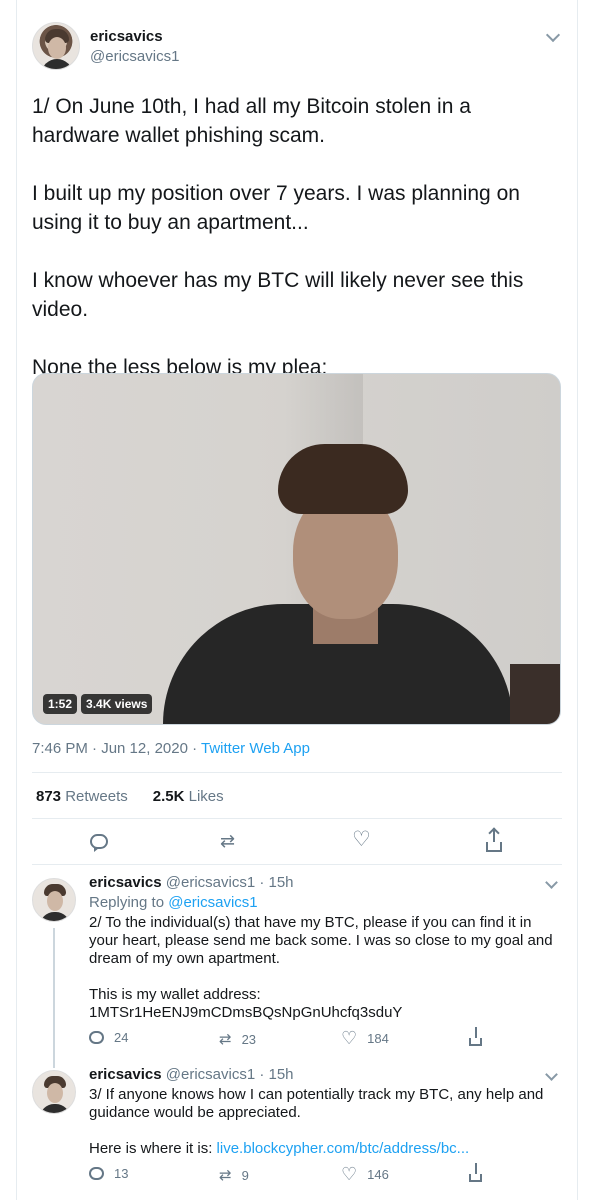 This screenshot has width=594, height=1200. Describe the element at coordinates (378, 1038) in the screenshot. I see `like-count: 184` at that location.